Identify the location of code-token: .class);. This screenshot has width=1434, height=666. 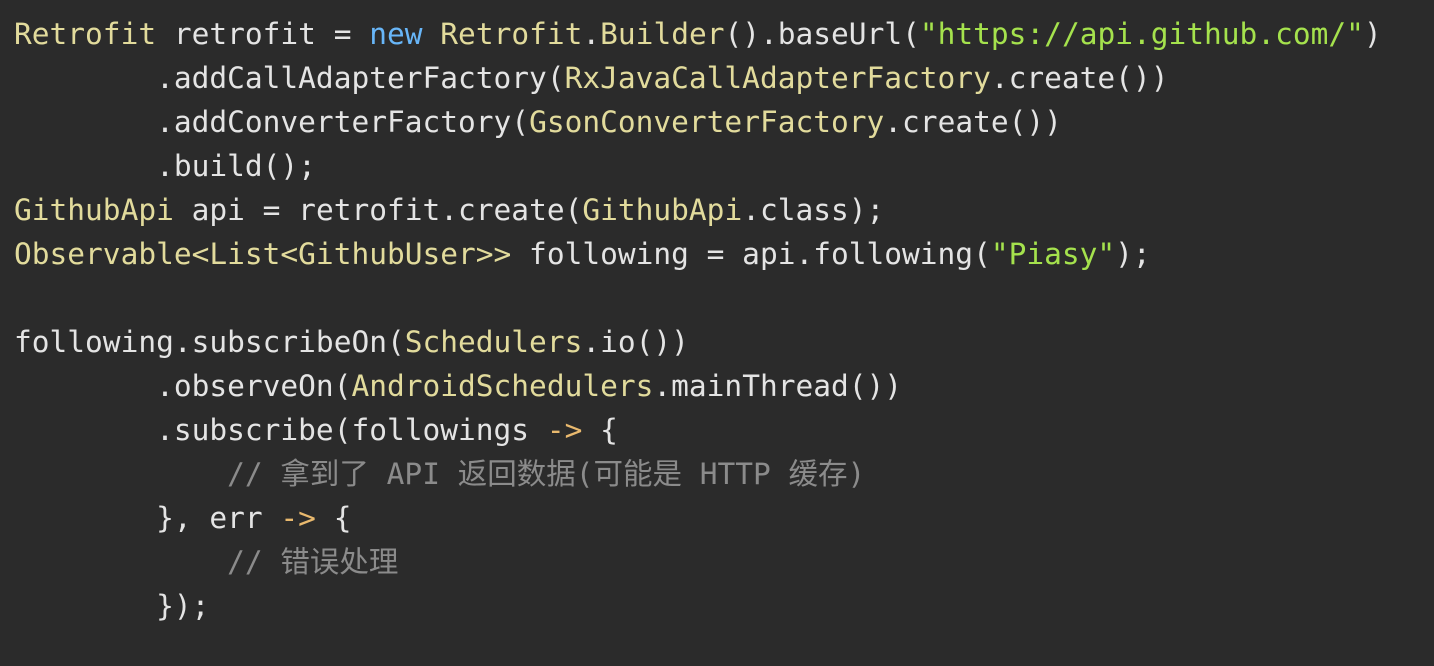
(813, 210).